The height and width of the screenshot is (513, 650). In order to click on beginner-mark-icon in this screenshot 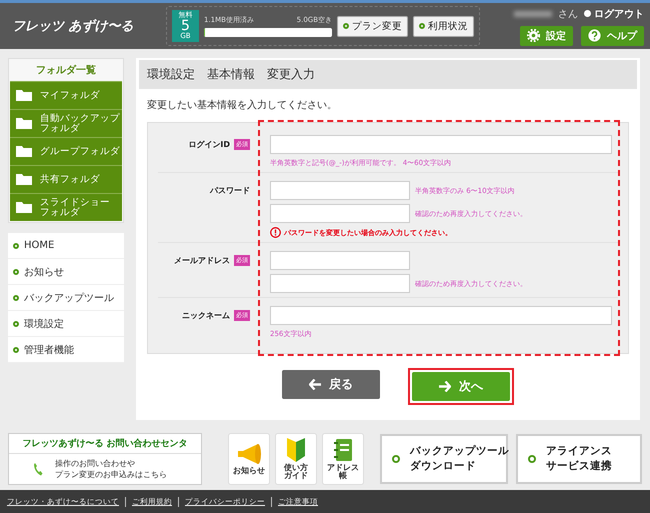, I will do `click(296, 450)`.